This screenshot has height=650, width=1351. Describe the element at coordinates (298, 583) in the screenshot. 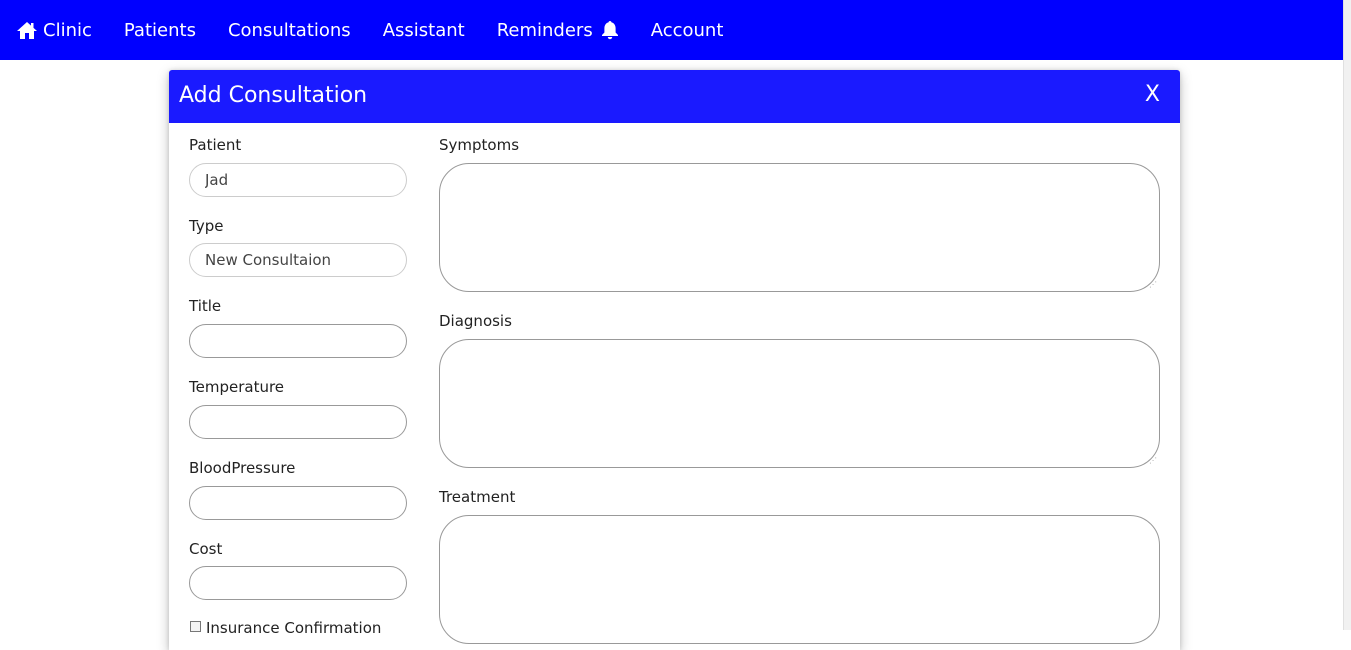

I see `cost-field` at that location.